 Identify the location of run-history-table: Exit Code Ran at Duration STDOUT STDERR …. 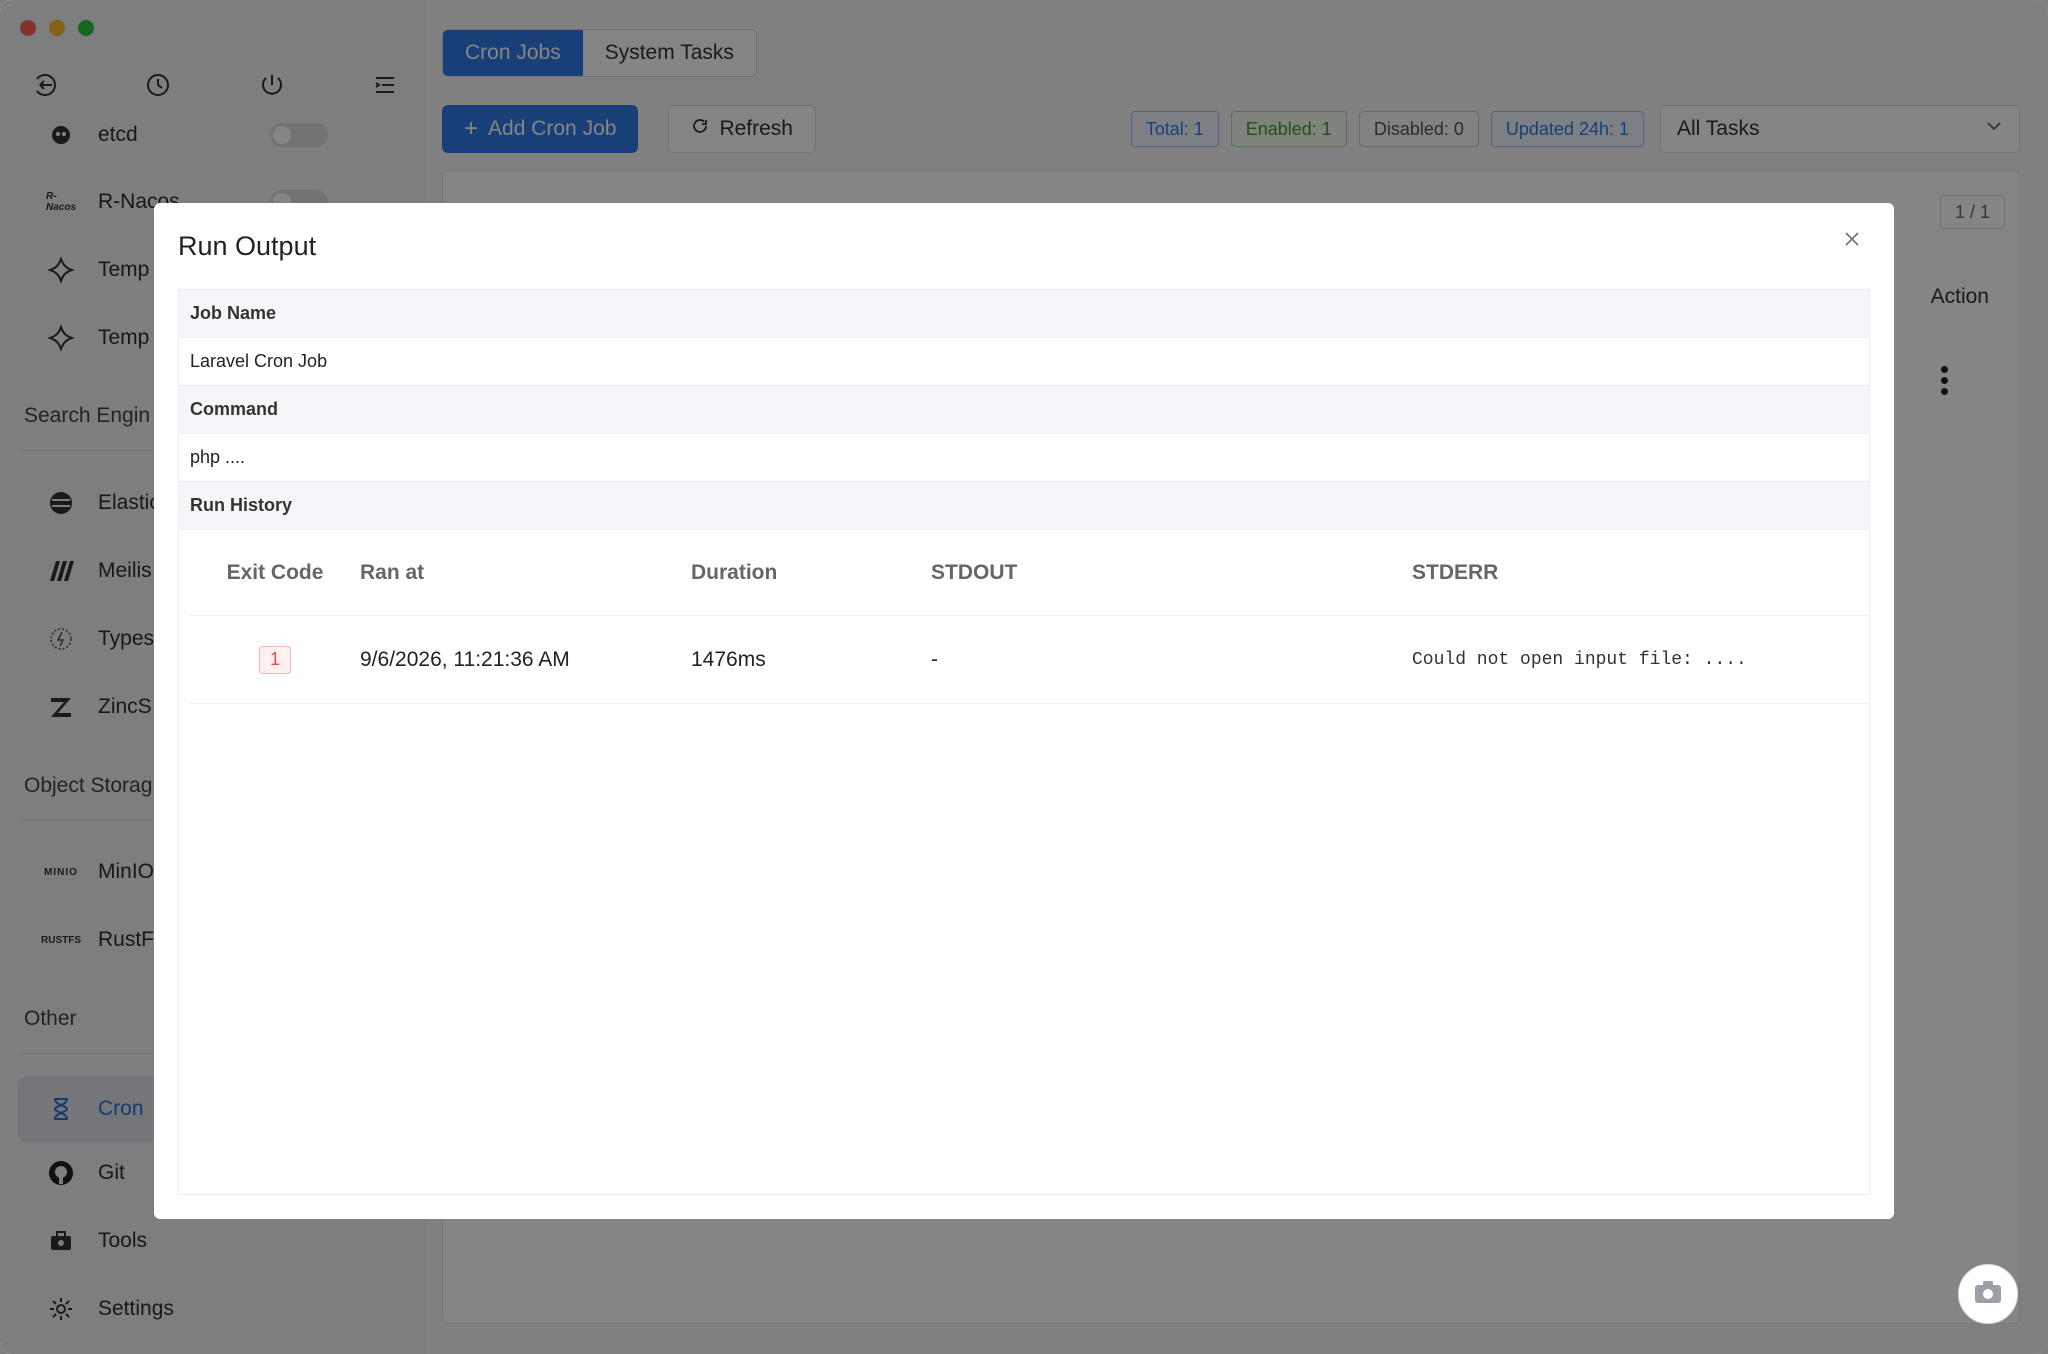
(1029, 617).